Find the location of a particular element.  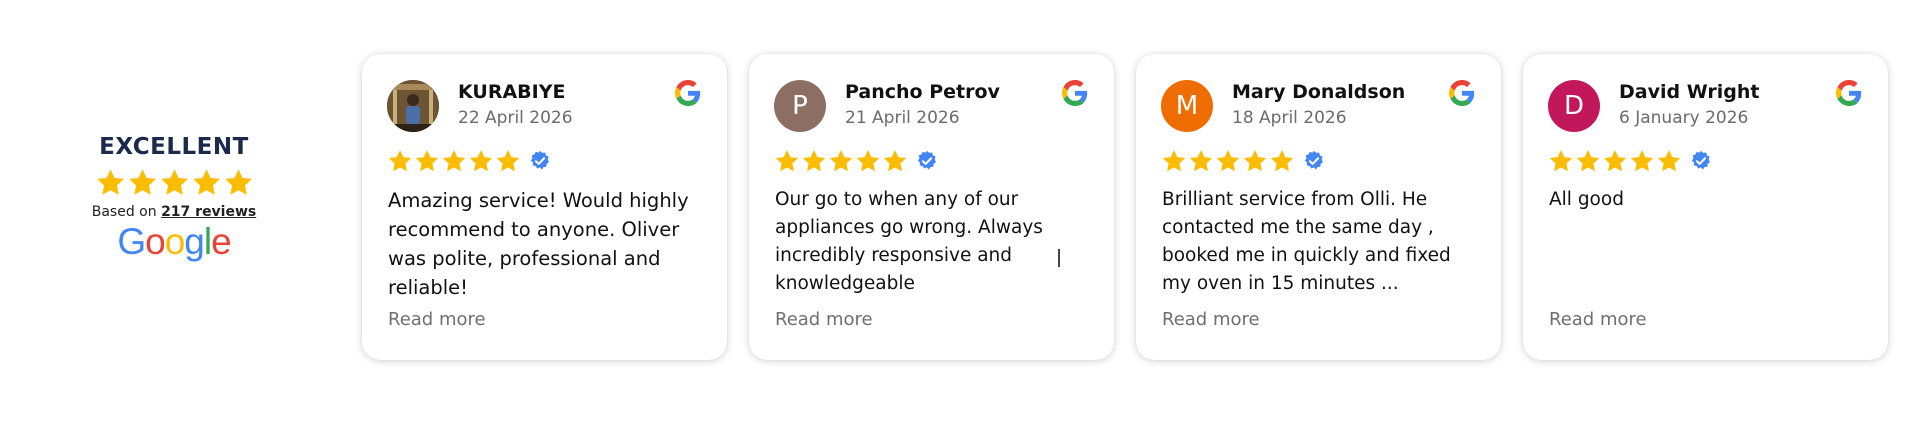

review-date: 18 April 2026 is located at coordinates (1289, 118).